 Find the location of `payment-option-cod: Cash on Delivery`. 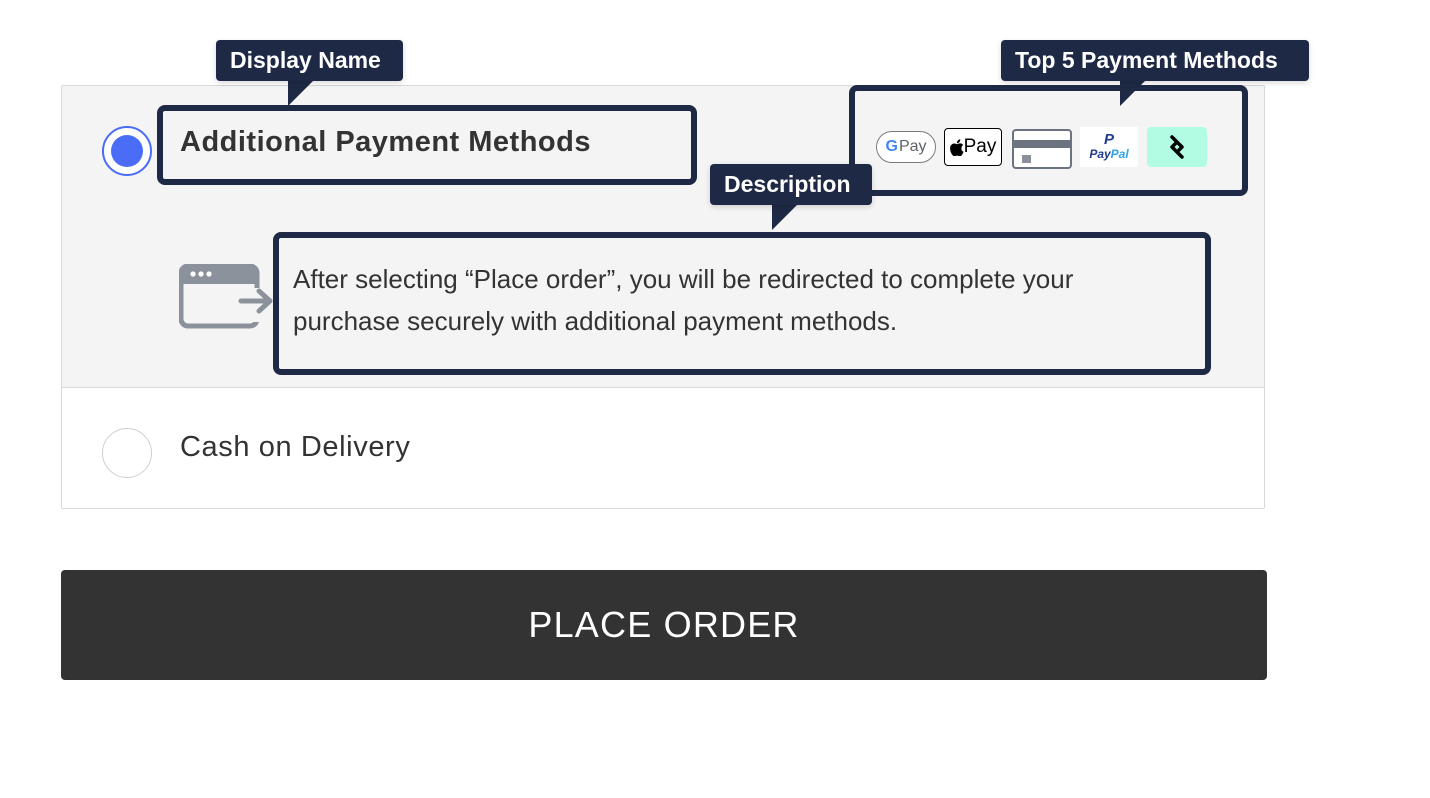

payment-option-cod: Cash on Delivery is located at coordinates (663, 448).